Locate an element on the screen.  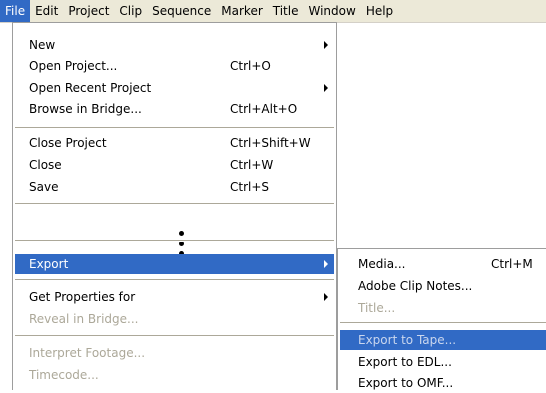
menu-item-label: Close is located at coordinates (45, 165).